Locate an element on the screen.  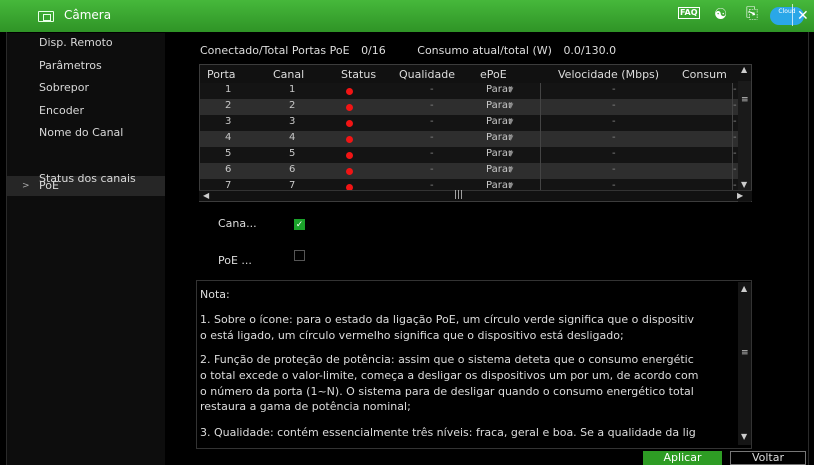
column-header-epoe: ePoE is located at coordinates (493, 74).